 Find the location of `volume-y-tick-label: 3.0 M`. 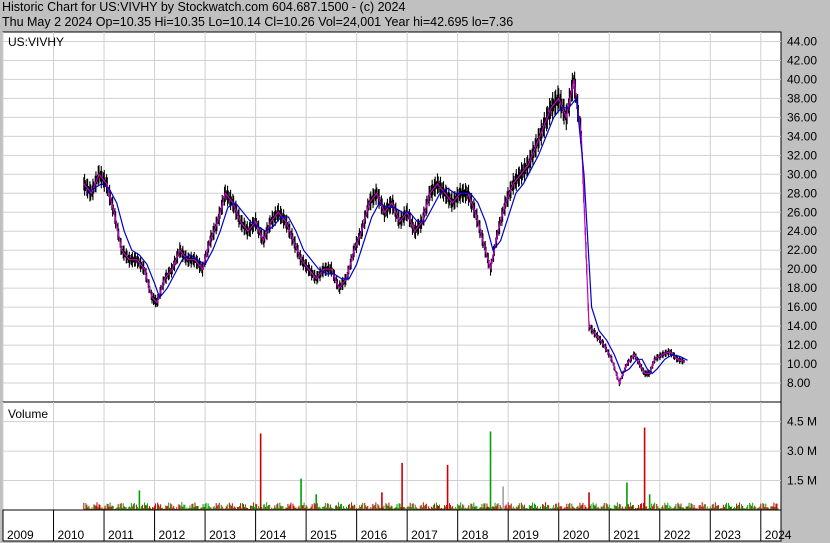

volume-y-tick-label: 3.0 M is located at coordinates (802, 451).